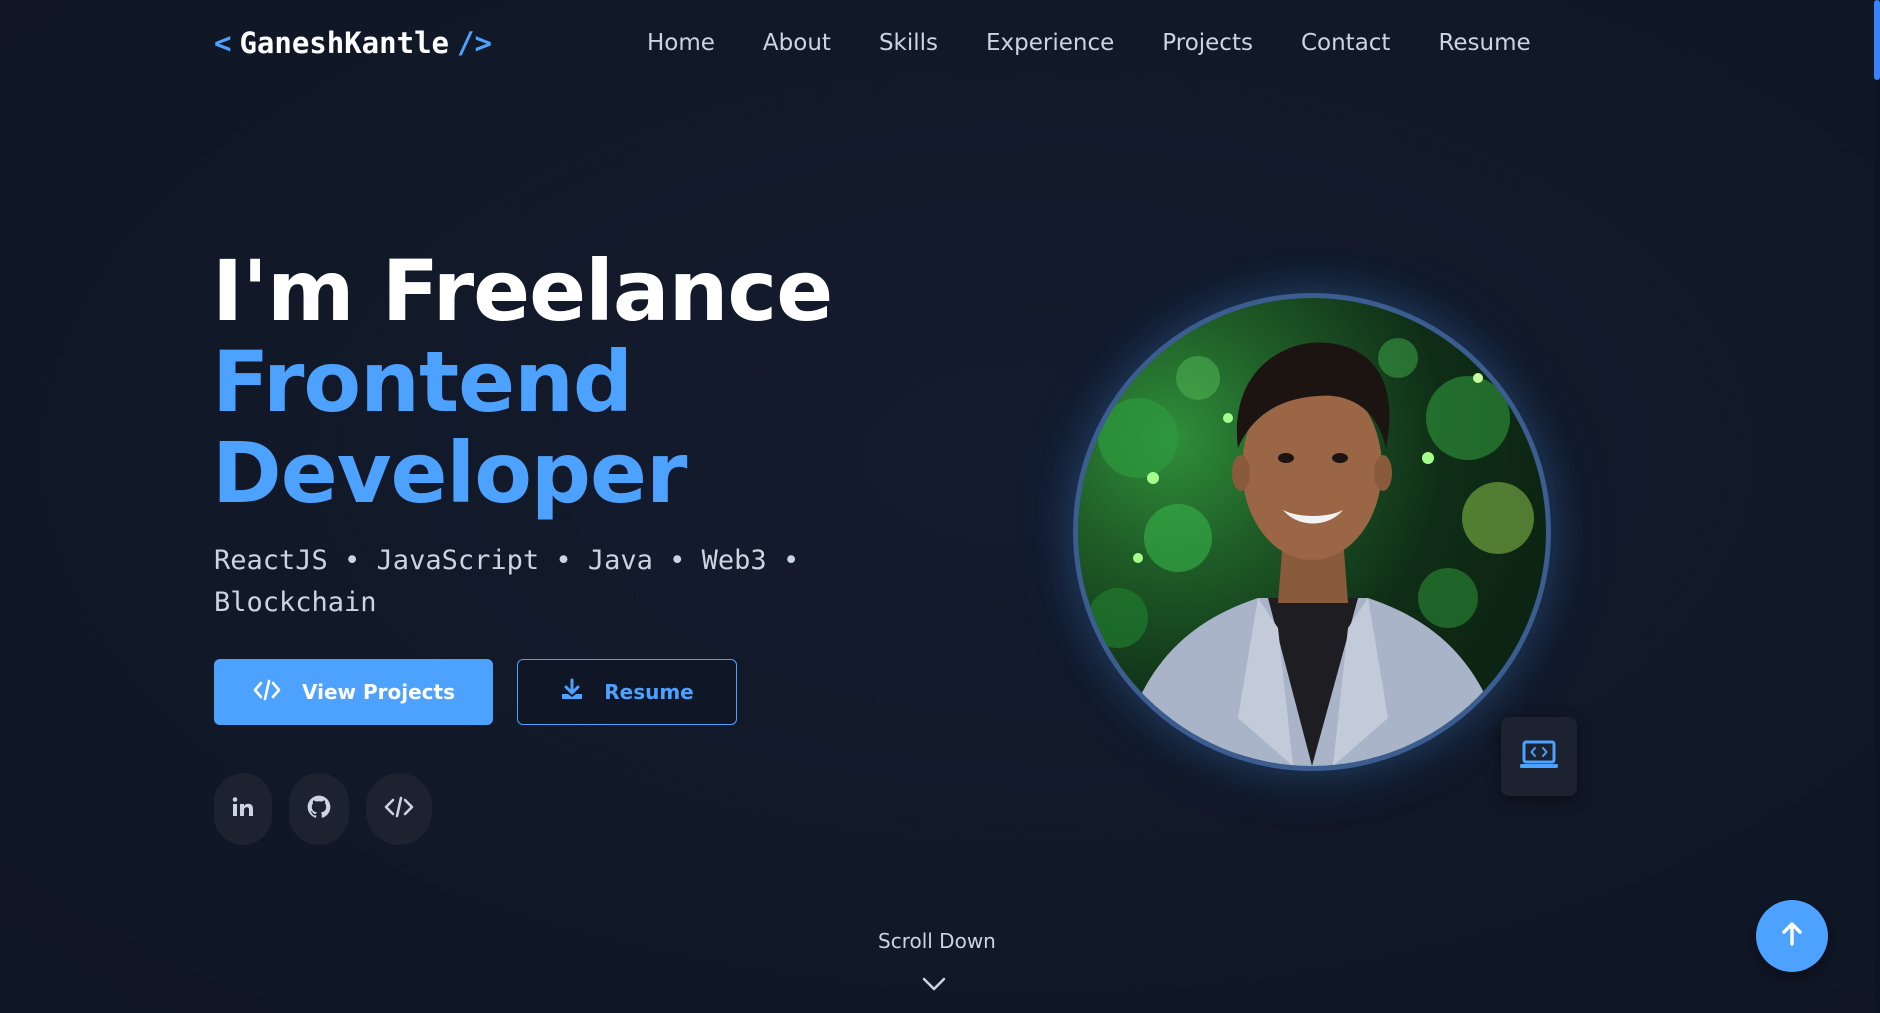 Image resolution: width=1880 pixels, height=1013 pixels. I want to click on nav-skills: Skills, so click(908, 43).